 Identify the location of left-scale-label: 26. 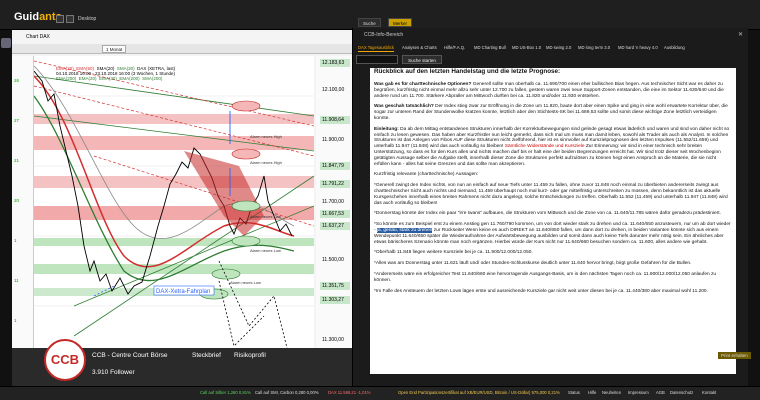
(17, 80).